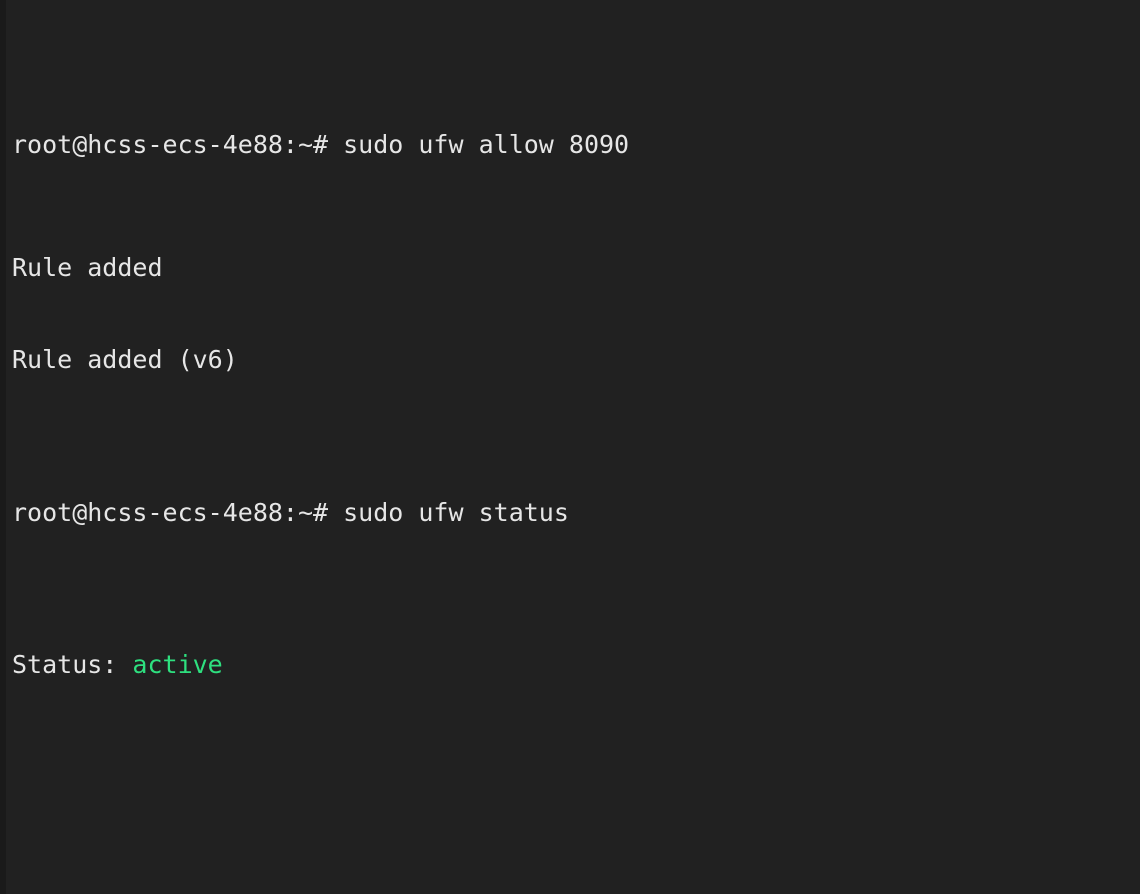 Image resolution: width=1140 pixels, height=894 pixels. What do you see at coordinates (576, 665) in the screenshot?
I see `status-line: Status: active` at bounding box center [576, 665].